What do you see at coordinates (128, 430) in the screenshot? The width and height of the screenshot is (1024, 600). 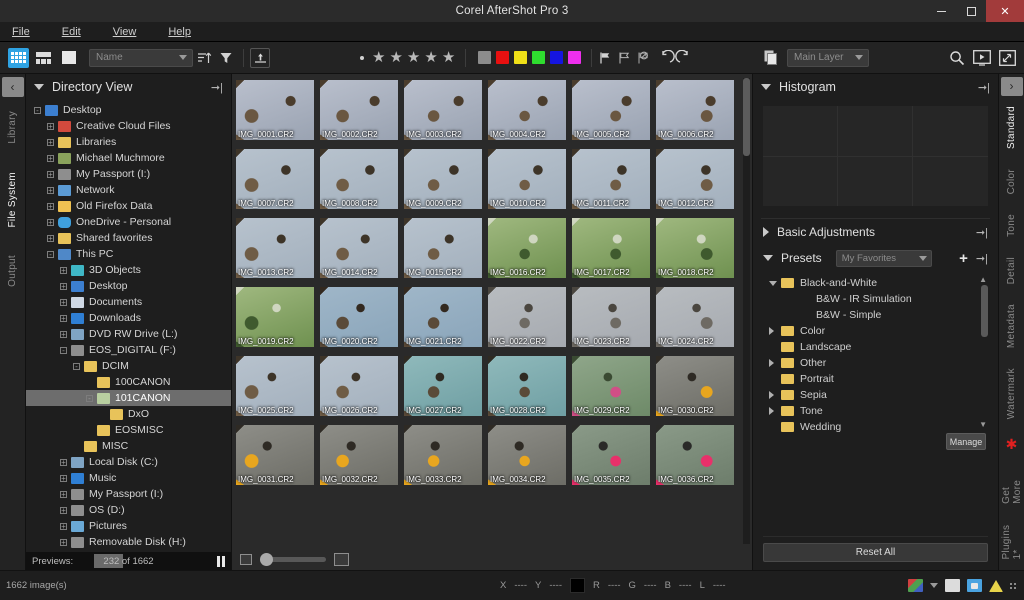 I see `tree-item: EOSMISC` at bounding box center [128, 430].